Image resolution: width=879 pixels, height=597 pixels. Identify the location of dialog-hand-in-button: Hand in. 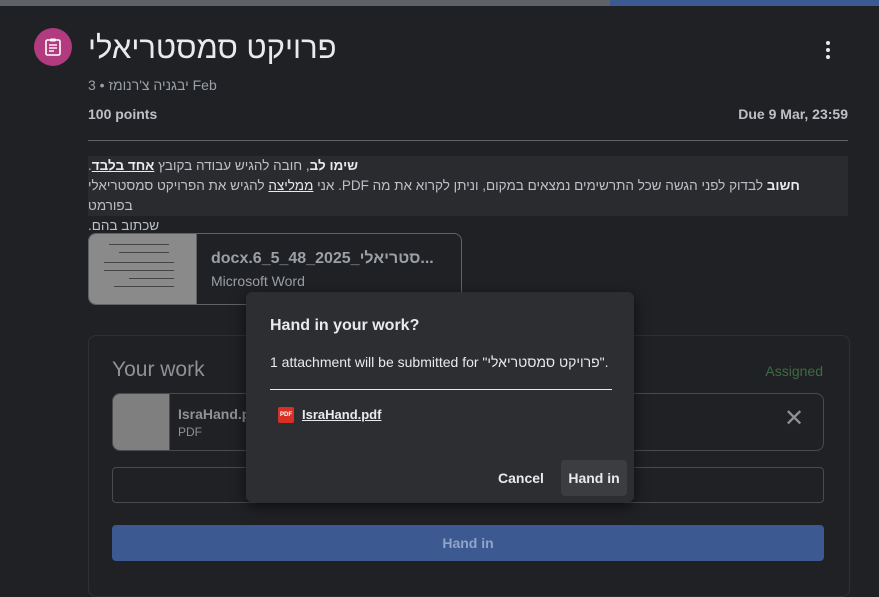
(594, 478).